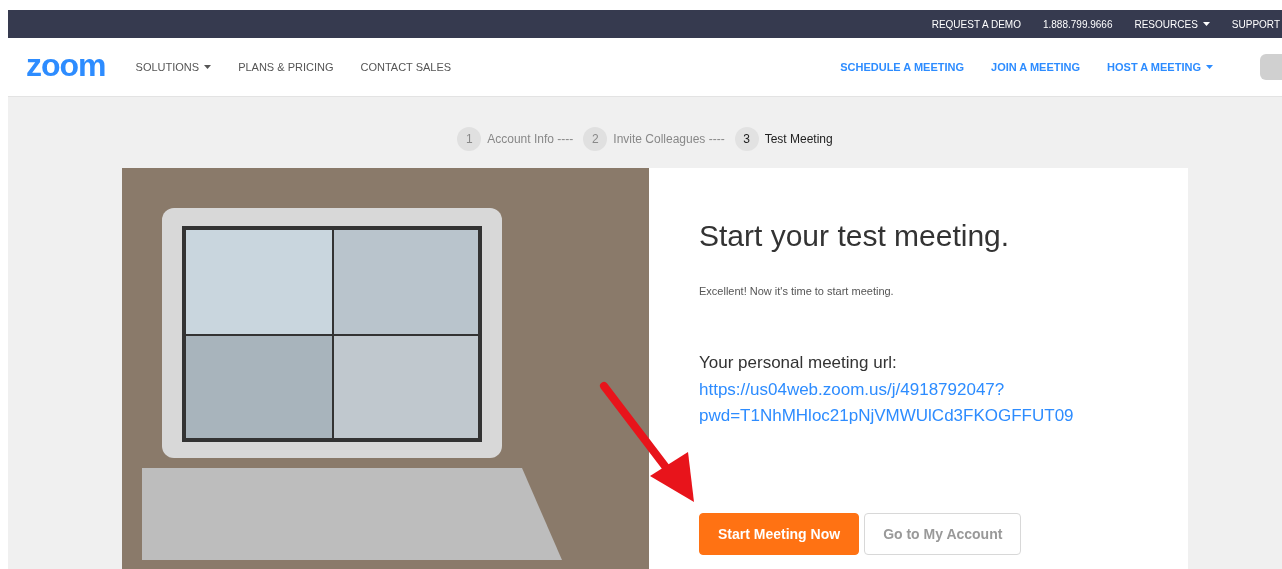 This screenshot has height=569, width=1282. What do you see at coordinates (746, 139) in the screenshot?
I see `step-number: 3` at bounding box center [746, 139].